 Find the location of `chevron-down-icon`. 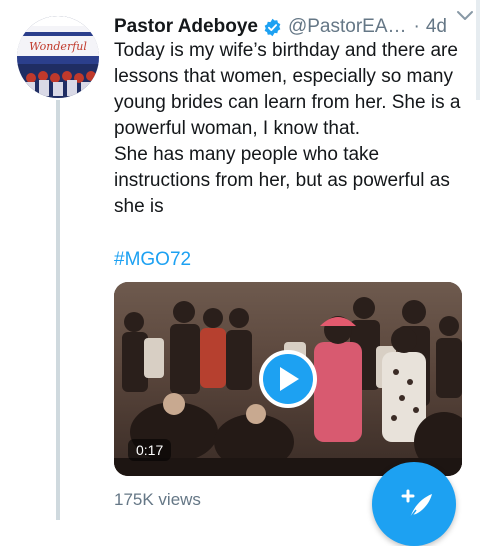

chevron-down-icon is located at coordinates (465, 15).